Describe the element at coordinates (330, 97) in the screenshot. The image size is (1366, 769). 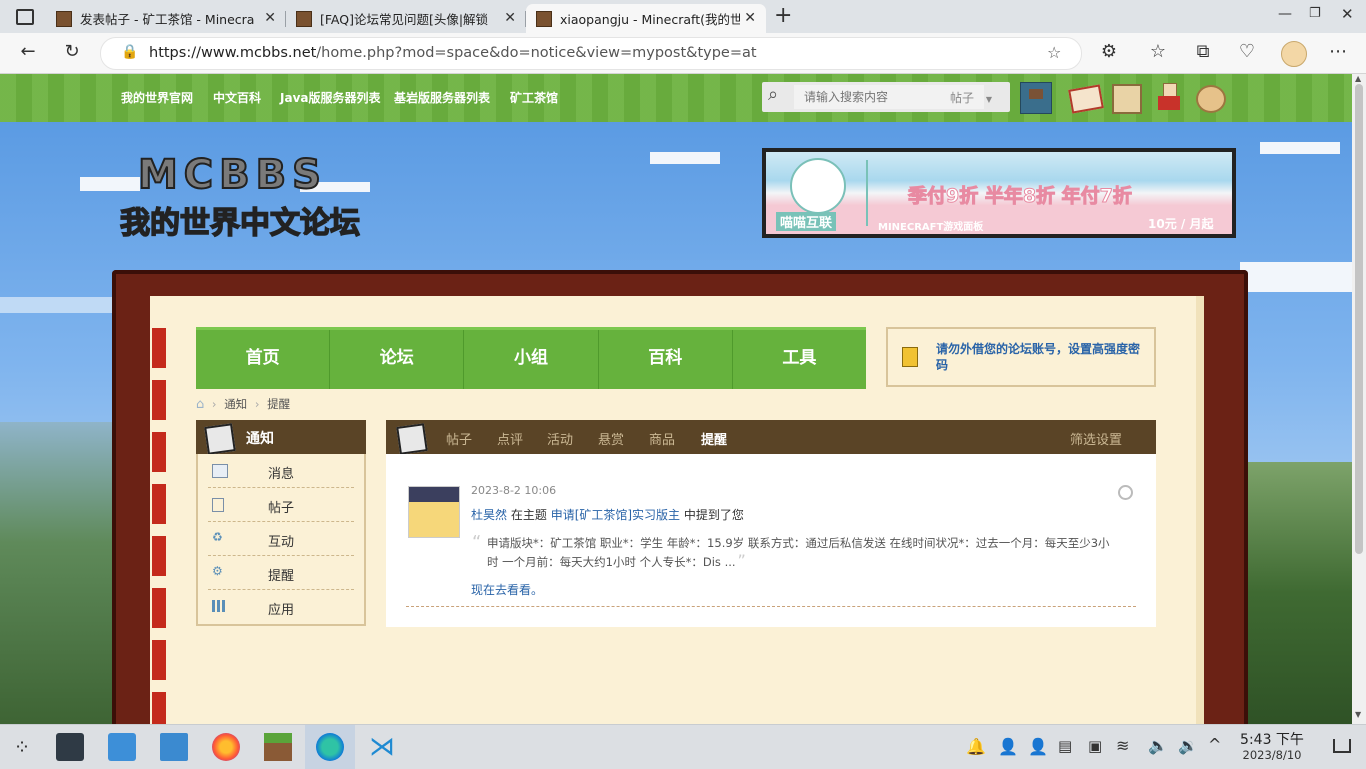
I see `topnav-java-servers: Java版服务器列表` at that location.